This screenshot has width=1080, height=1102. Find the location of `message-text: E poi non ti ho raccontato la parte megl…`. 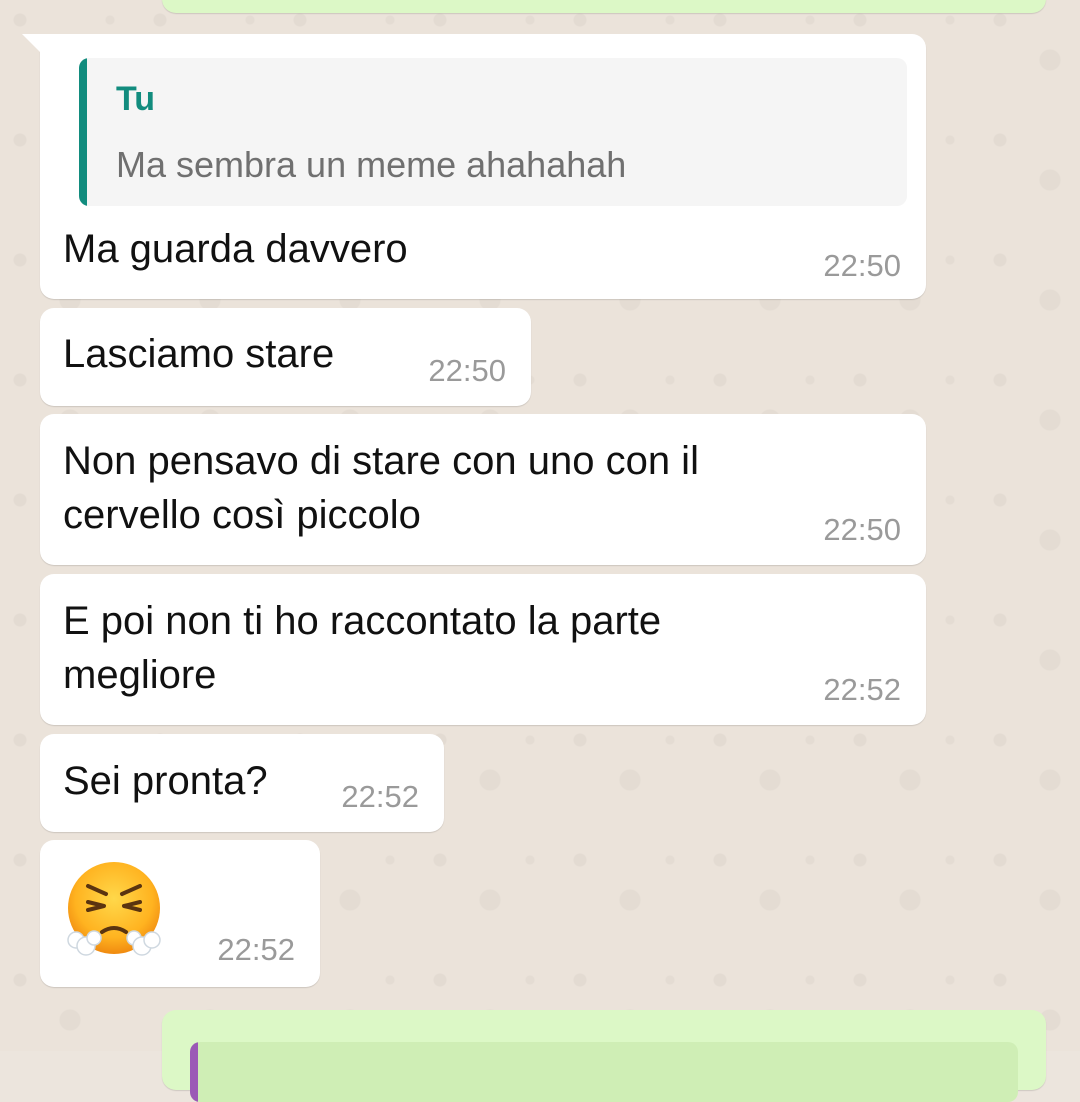

message-text: E poi non ti ho raccontato la parte megl… is located at coordinates (362, 648).